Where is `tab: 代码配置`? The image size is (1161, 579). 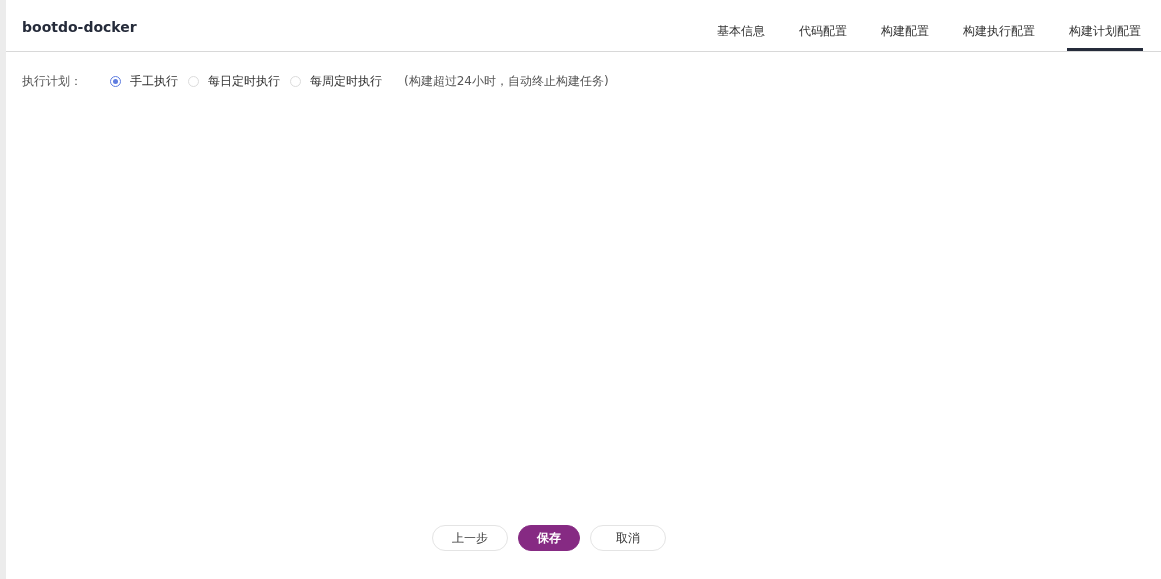
tab: 代码配置 is located at coordinates (823, 37).